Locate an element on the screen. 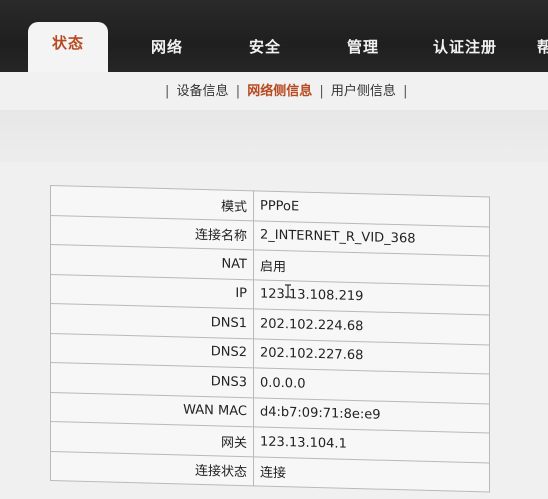 This screenshot has width=548, height=499. sub-nav-links: | 设备信息 | 网络侧信息 | 用户侧信息 | is located at coordinates (286, 89).